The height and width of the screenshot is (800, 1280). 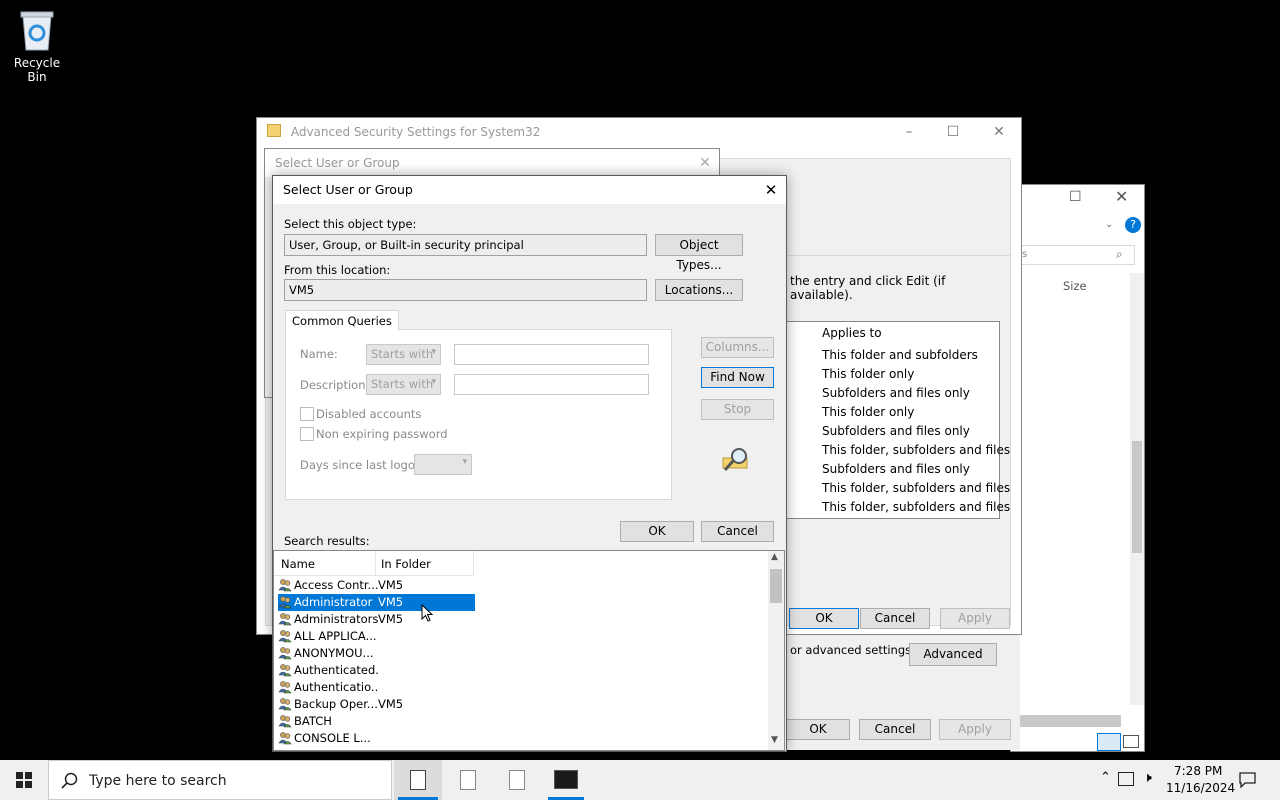 I want to click on location-field: VM5, so click(x=465, y=290).